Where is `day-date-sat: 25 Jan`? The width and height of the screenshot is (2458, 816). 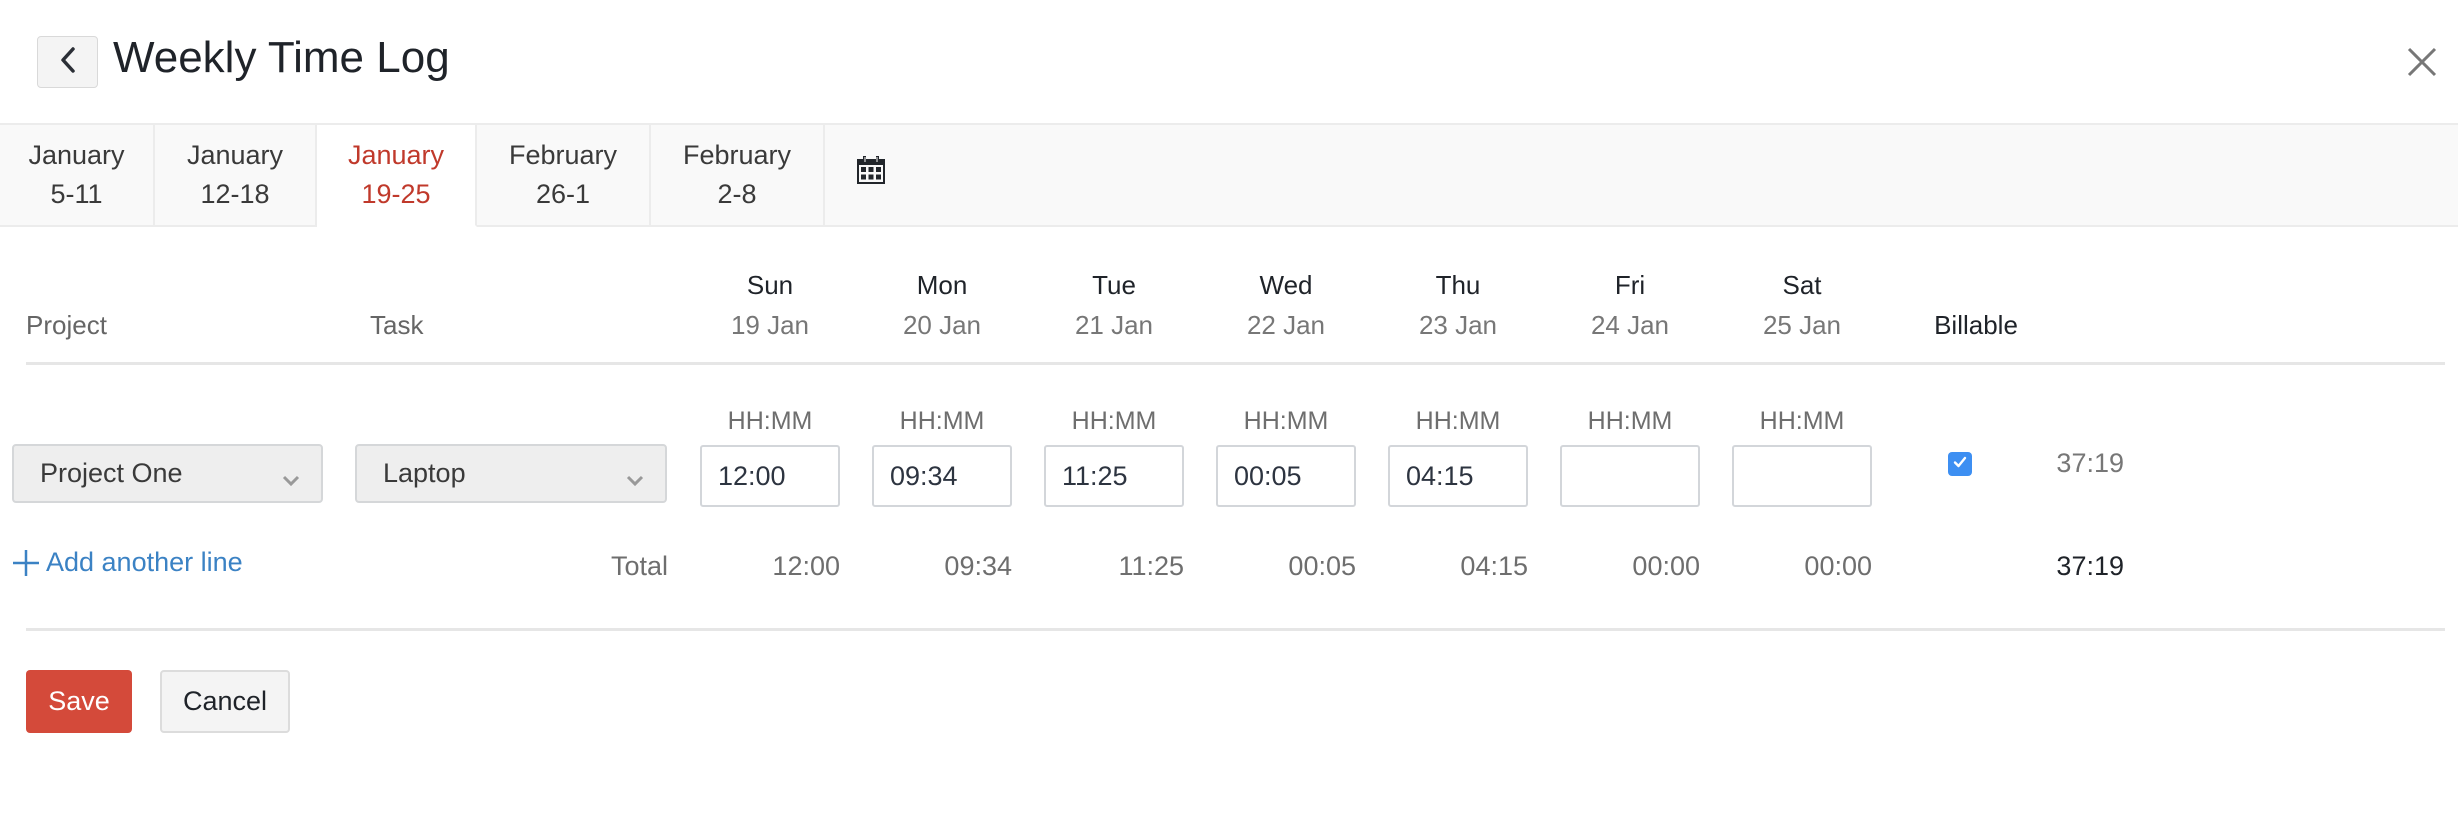
day-date-sat: 25 Jan is located at coordinates (1802, 325).